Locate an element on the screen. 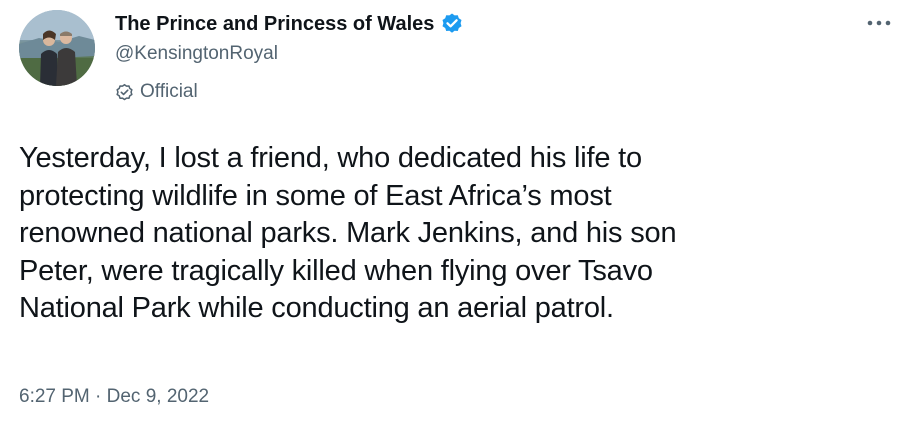 Image resolution: width=914 pixels, height=435 pixels. couple-portrait-avatar is located at coordinates (57, 48).